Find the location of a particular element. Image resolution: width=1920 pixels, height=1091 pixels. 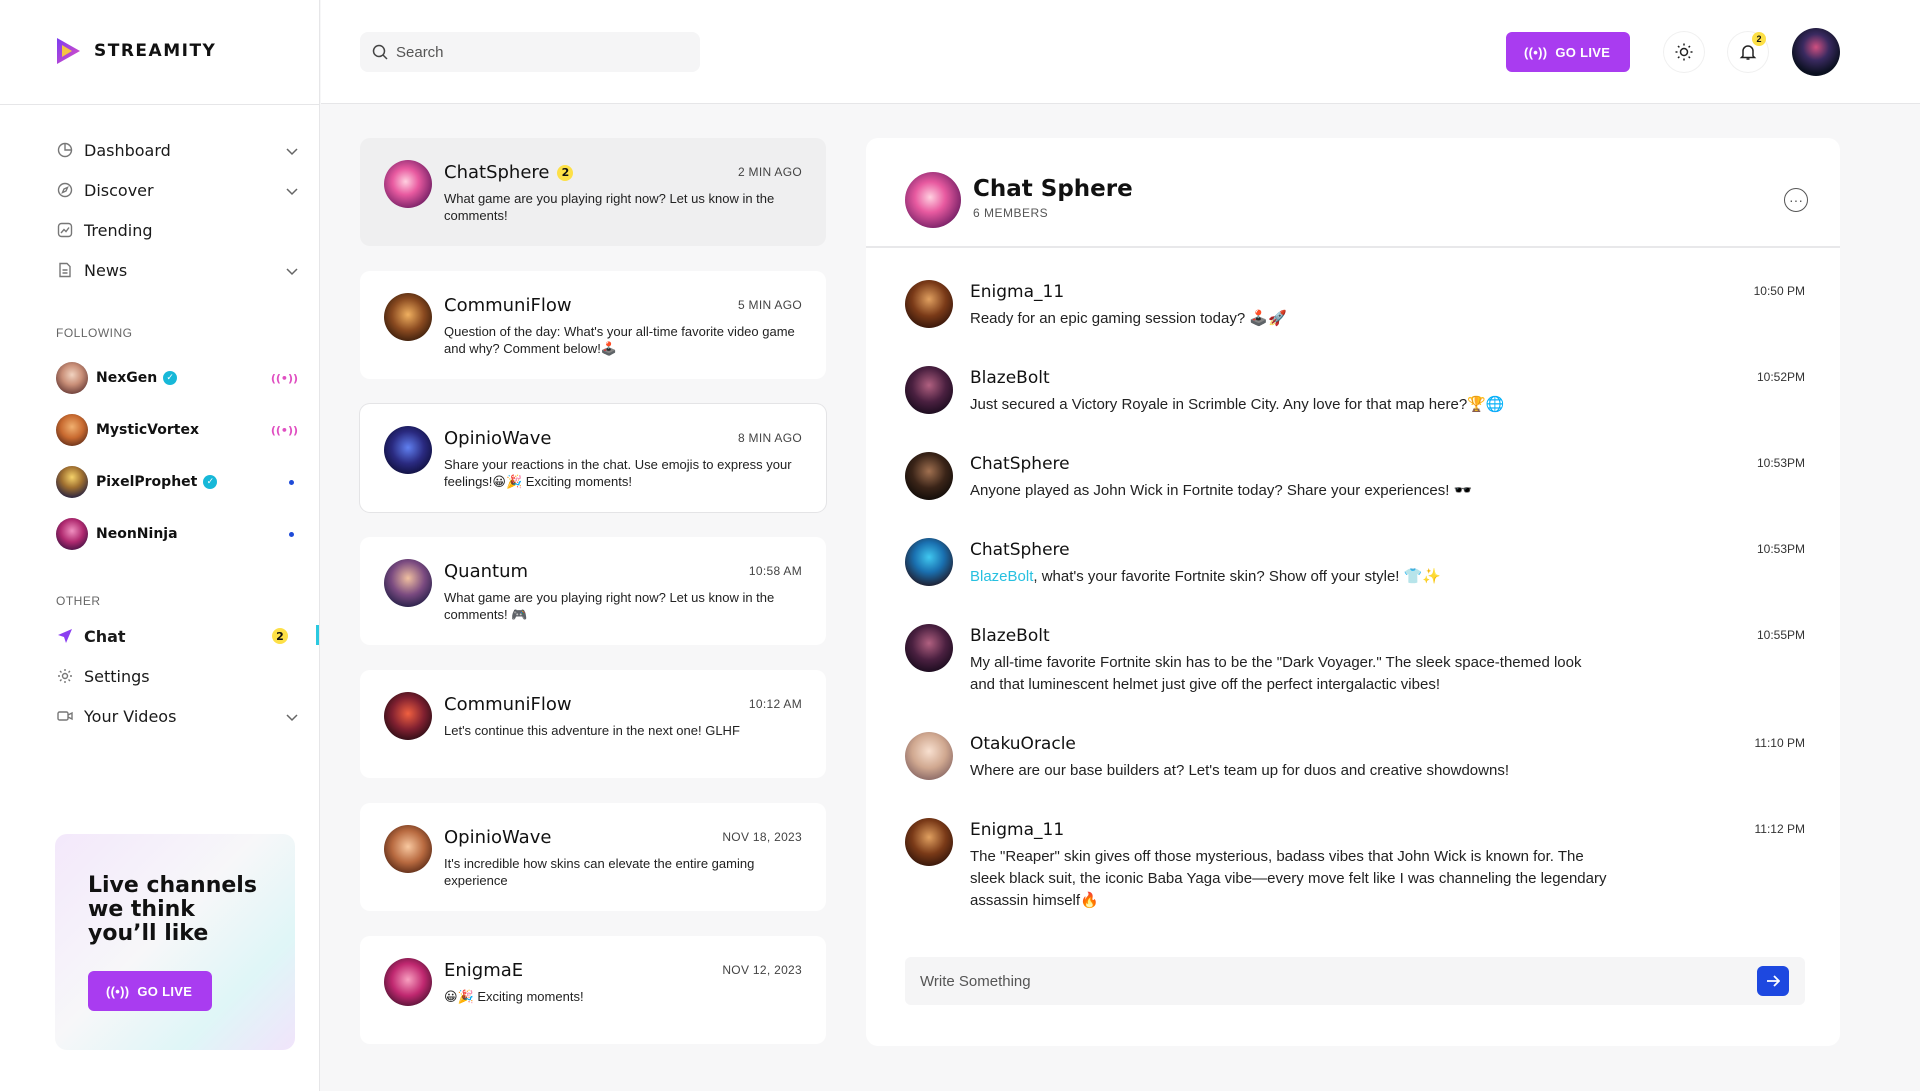

following-item-nexgen: NexGen ✓ ((•)) is located at coordinates (177, 378).